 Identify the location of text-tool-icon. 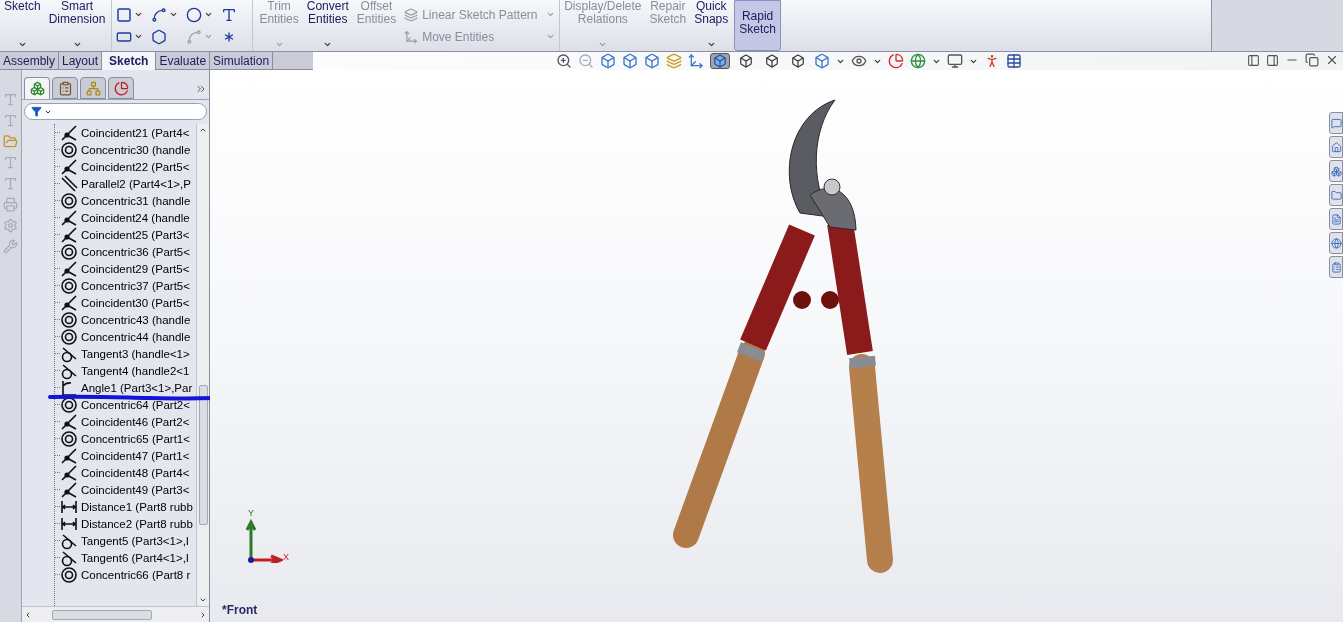
(229, 14).